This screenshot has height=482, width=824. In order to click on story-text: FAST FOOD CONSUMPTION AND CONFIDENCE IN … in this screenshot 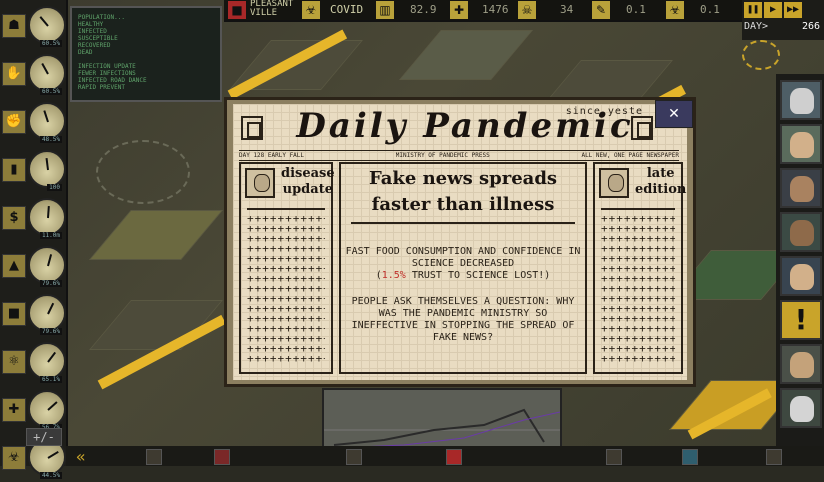, I will do `click(463, 257)`.